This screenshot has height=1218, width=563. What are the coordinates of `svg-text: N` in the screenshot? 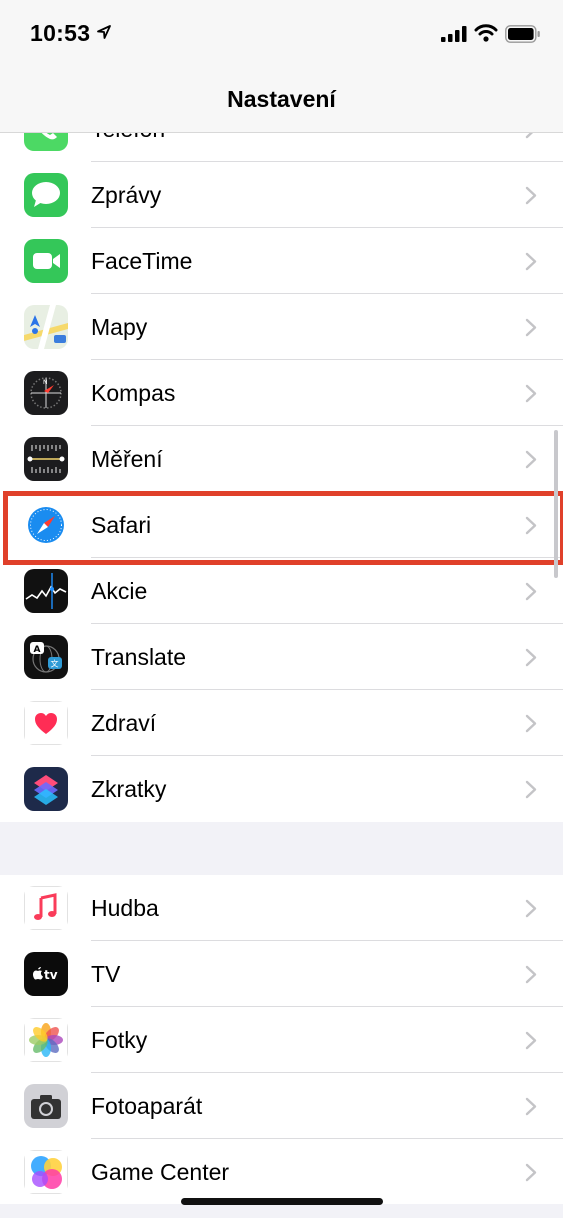 It's located at (45, 382).